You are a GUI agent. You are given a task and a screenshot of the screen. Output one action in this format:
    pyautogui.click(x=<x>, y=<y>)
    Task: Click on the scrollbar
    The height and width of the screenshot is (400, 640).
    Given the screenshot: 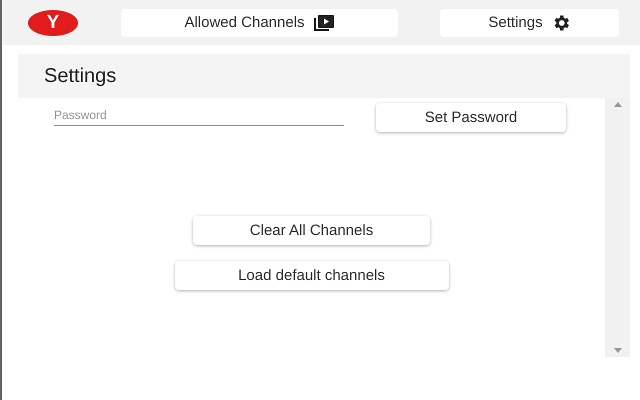 What is the action you would take?
    pyautogui.click(x=617, y=227)
    